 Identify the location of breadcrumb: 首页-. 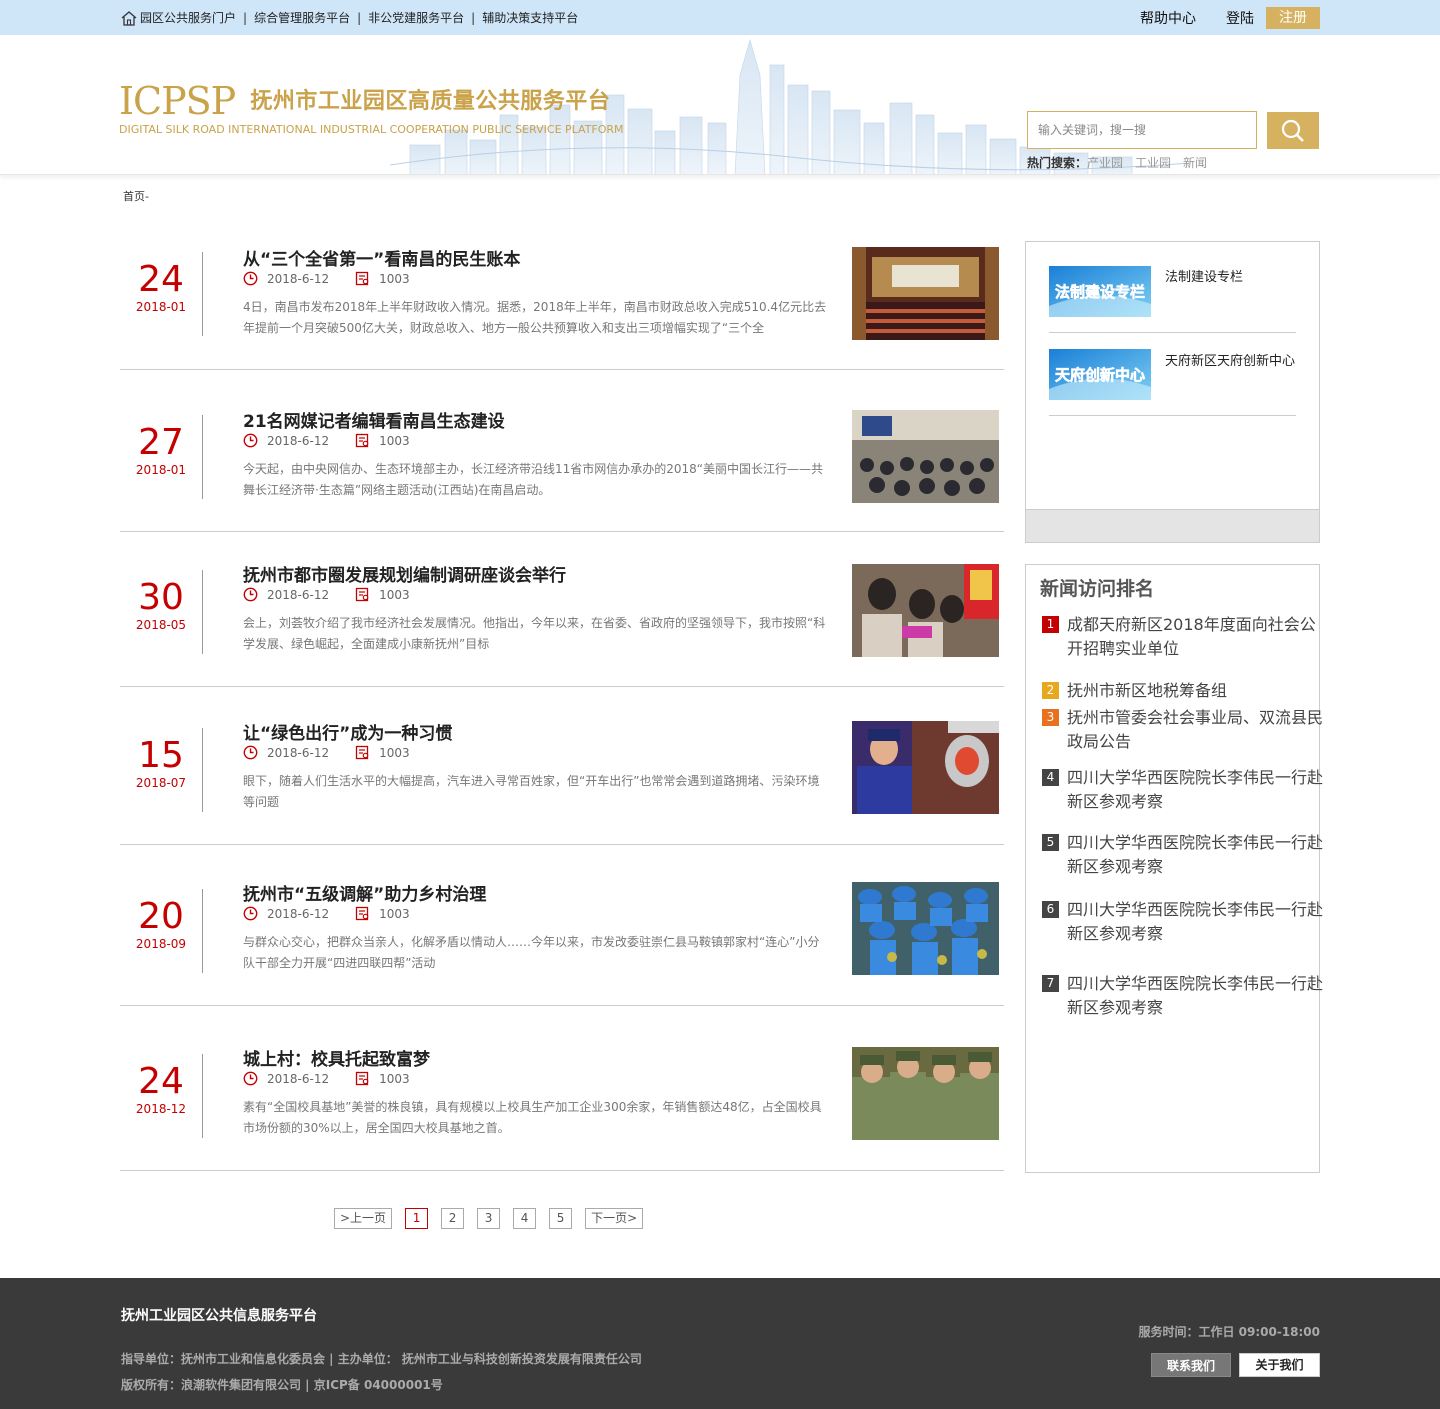
(136, 196).